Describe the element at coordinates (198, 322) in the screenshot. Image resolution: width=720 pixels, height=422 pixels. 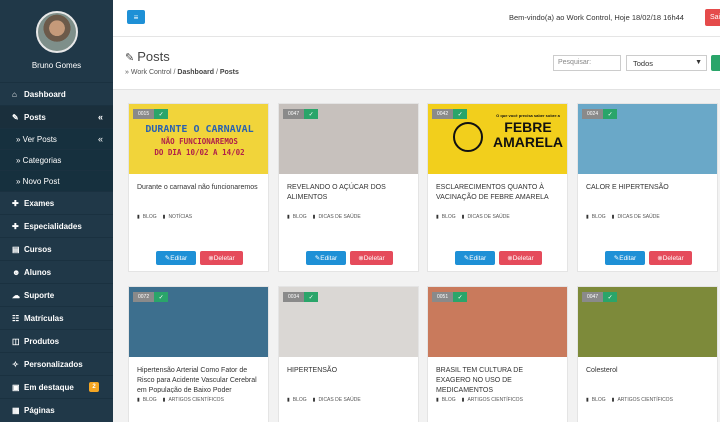
I see `post-thumbnail: 0072 ✓` at that location.